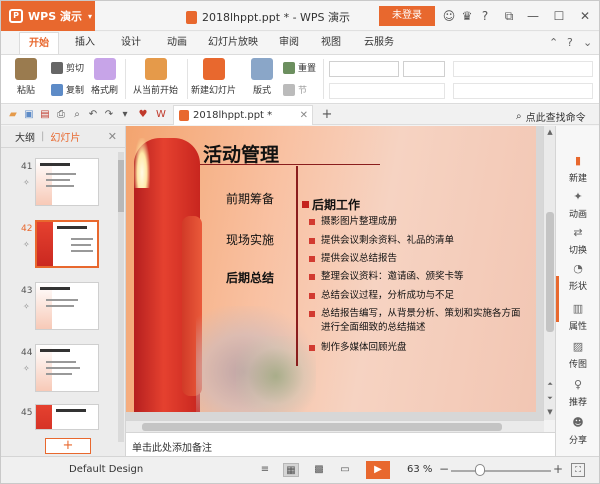  Describe the element at coordinates (13, 115) in the screenshot. I see `open-folder-icon: ▰` at that location.